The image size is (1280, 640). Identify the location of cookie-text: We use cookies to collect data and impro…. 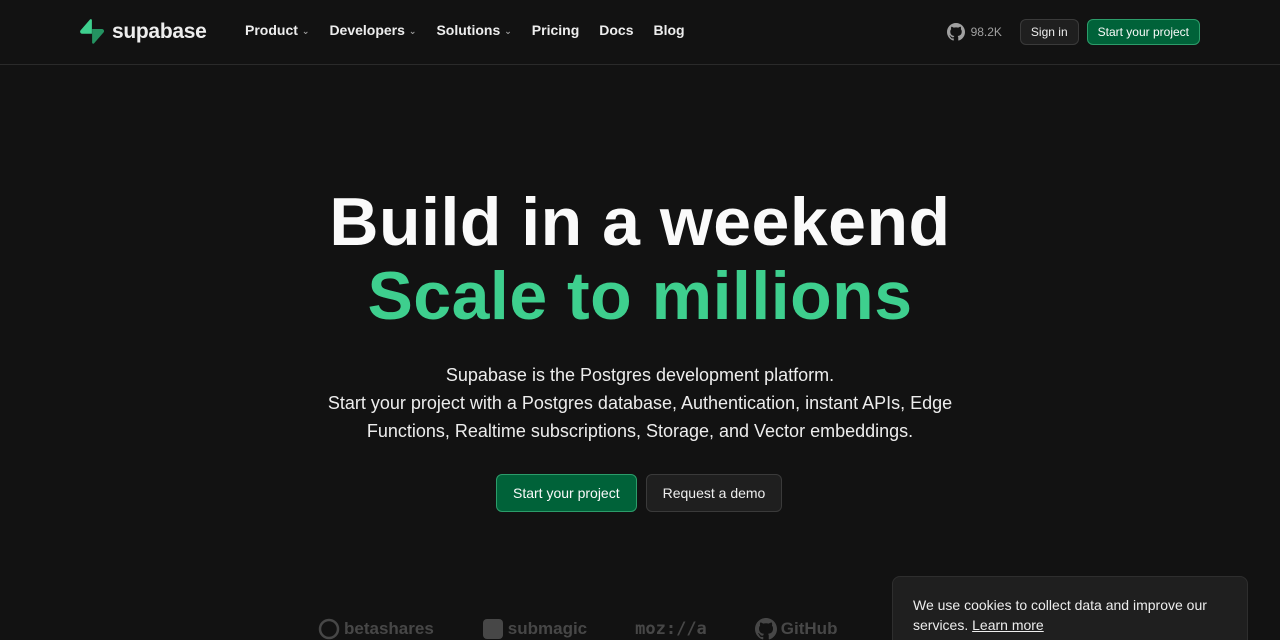
(1060, 615).